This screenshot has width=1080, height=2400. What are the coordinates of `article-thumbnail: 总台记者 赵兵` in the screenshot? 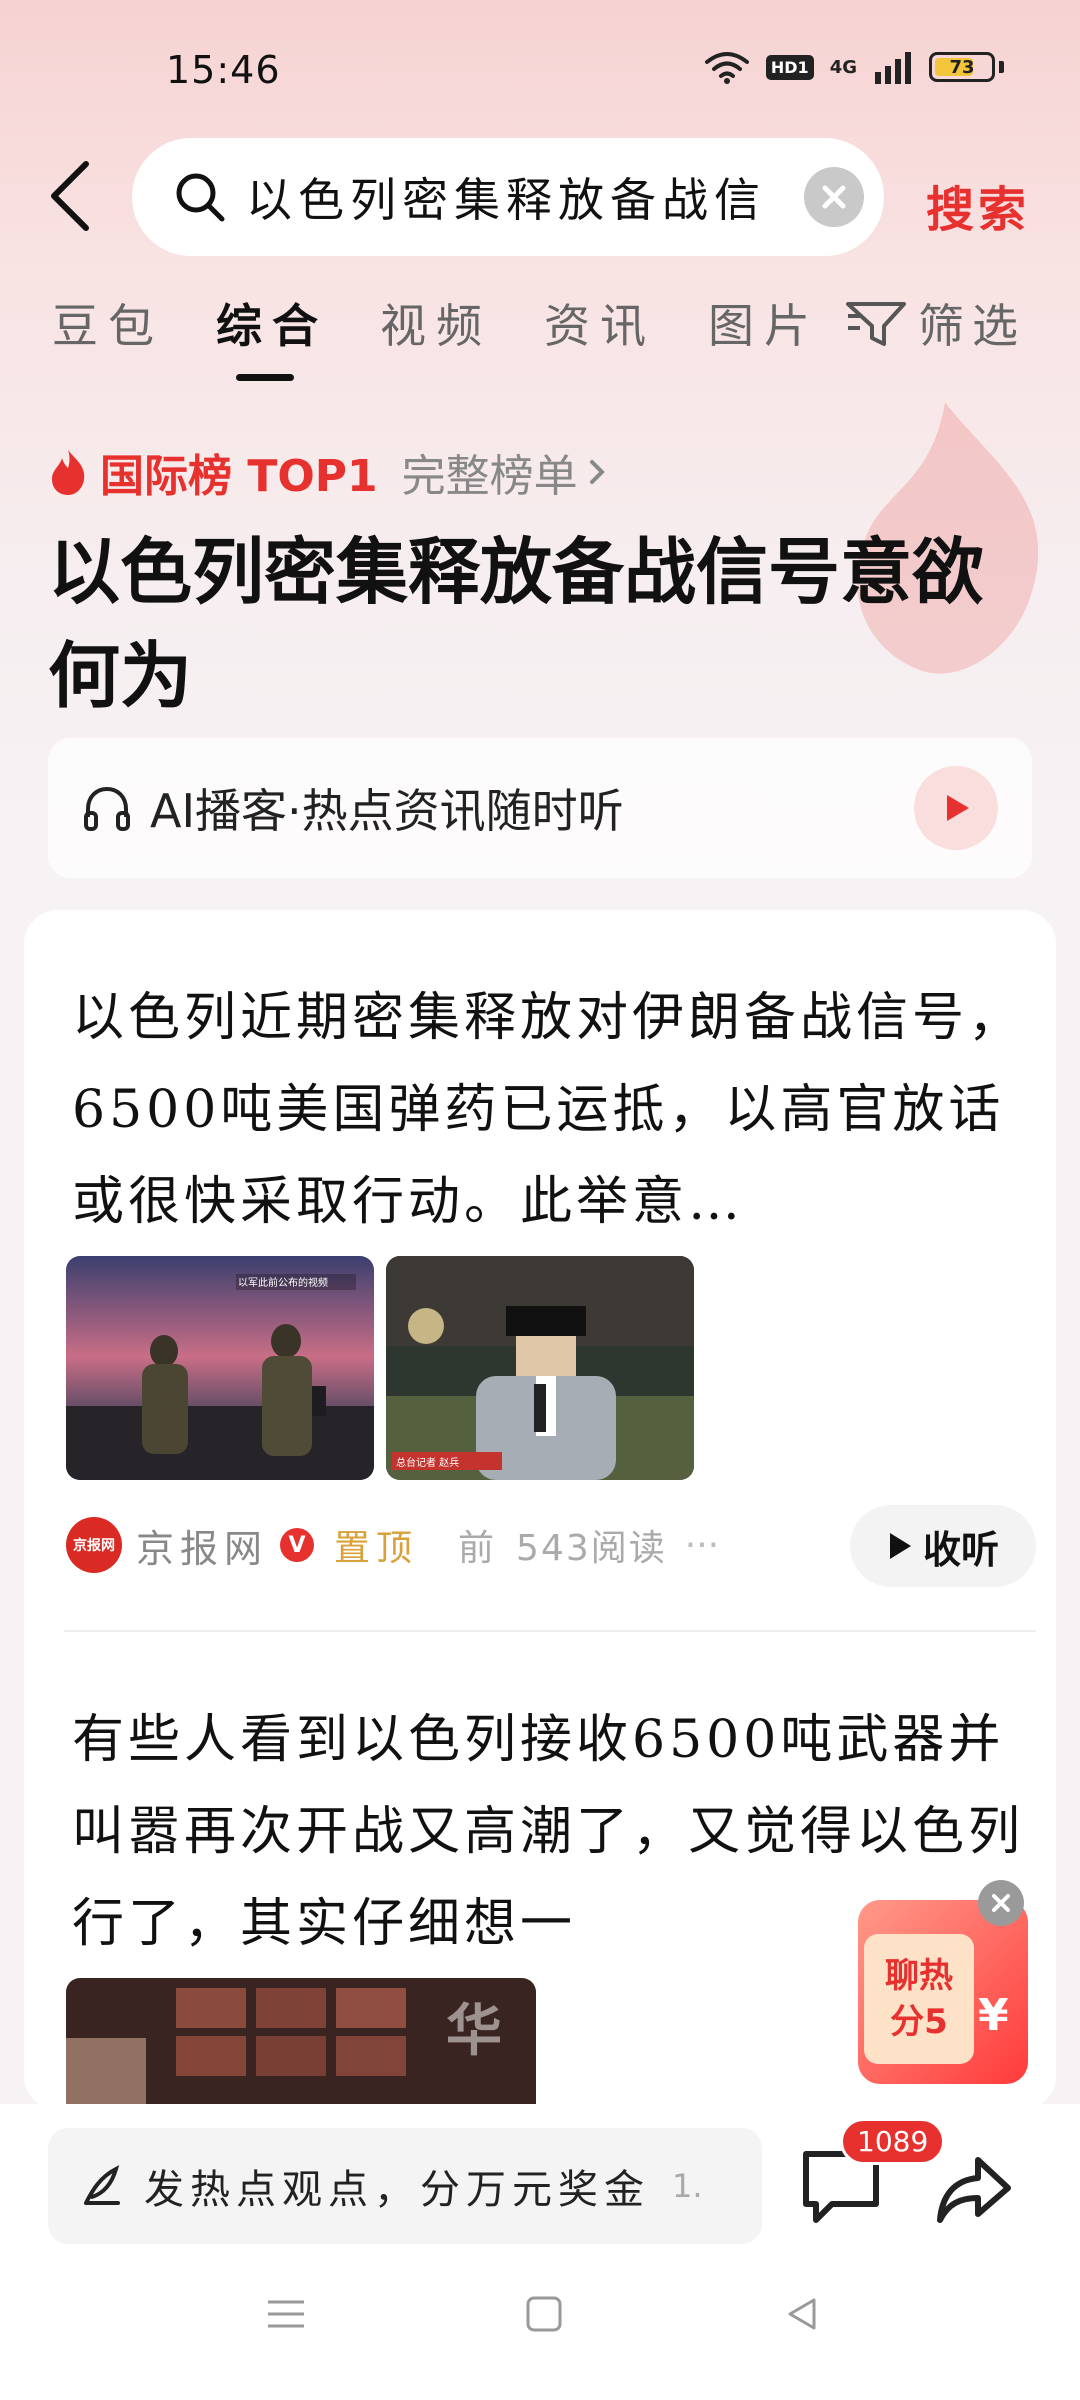 It's located at (540, 1368).